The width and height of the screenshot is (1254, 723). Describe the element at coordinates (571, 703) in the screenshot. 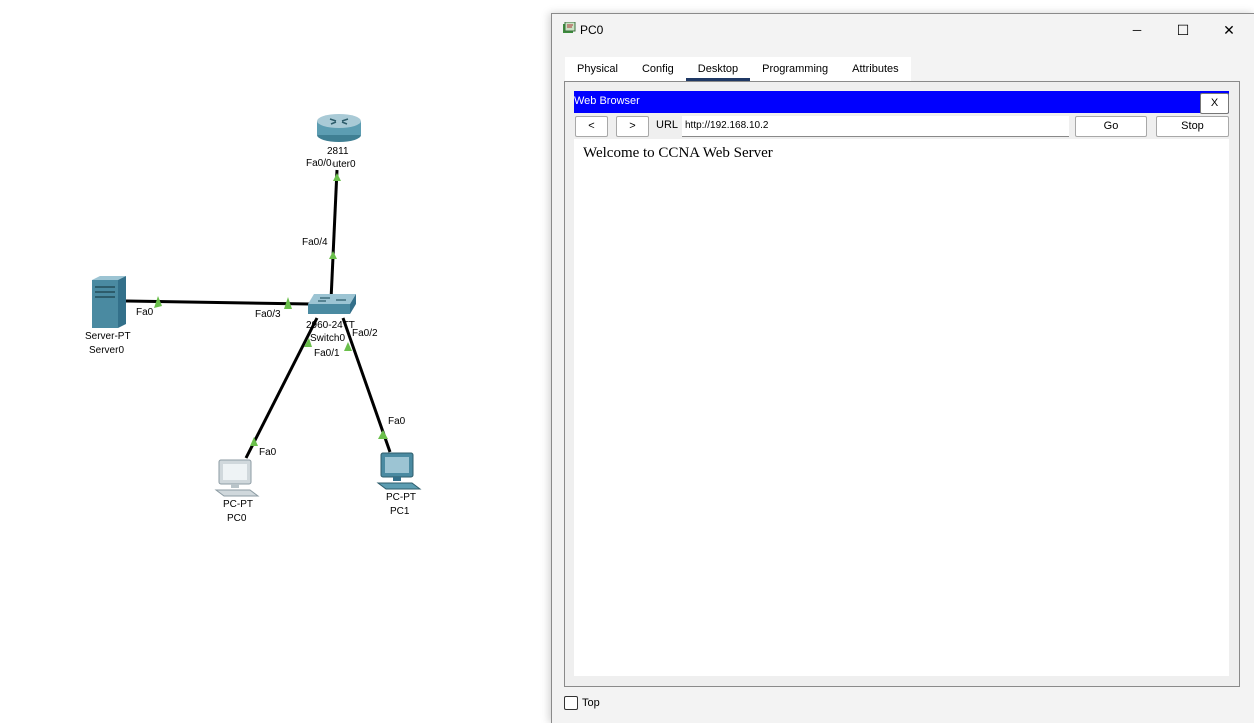

I see `top-checkbox` at that location.